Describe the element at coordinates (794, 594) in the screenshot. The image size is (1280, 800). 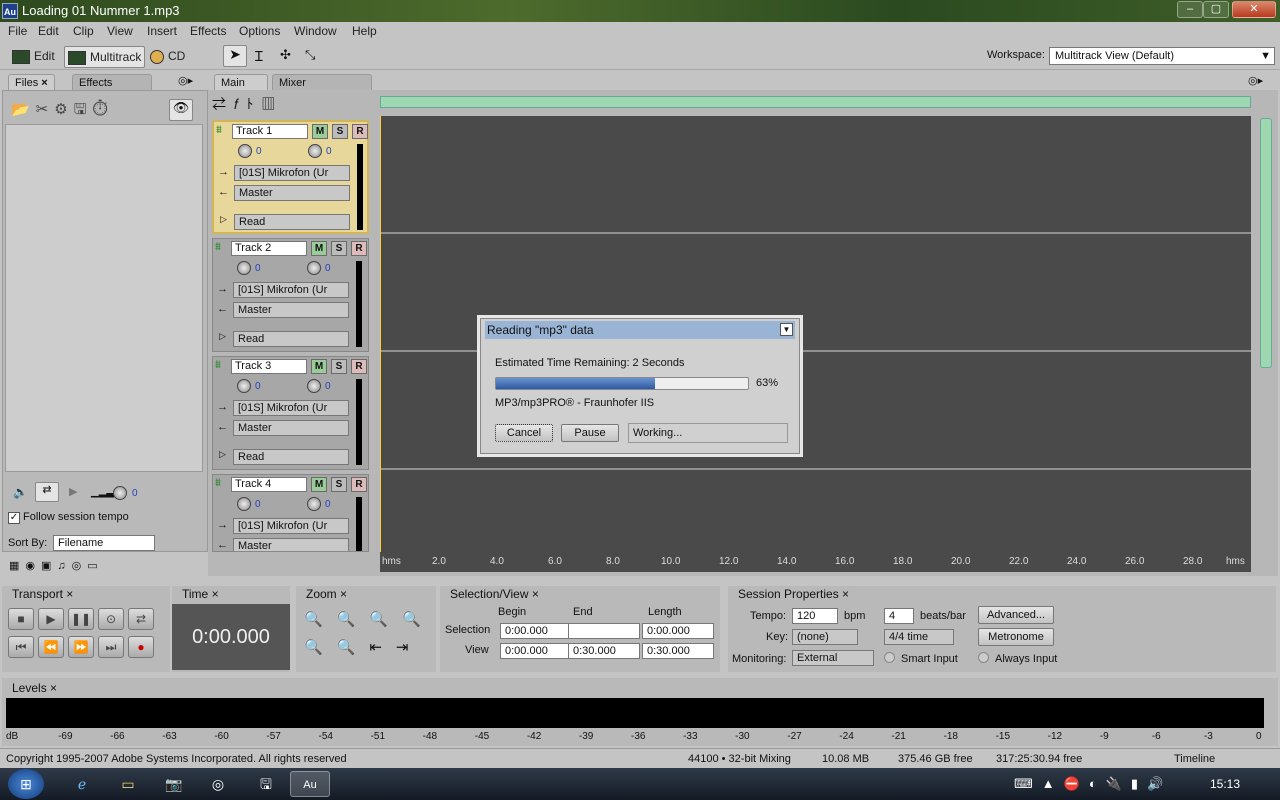
I see `session-properties-tab: Session Properties ×` at that location.